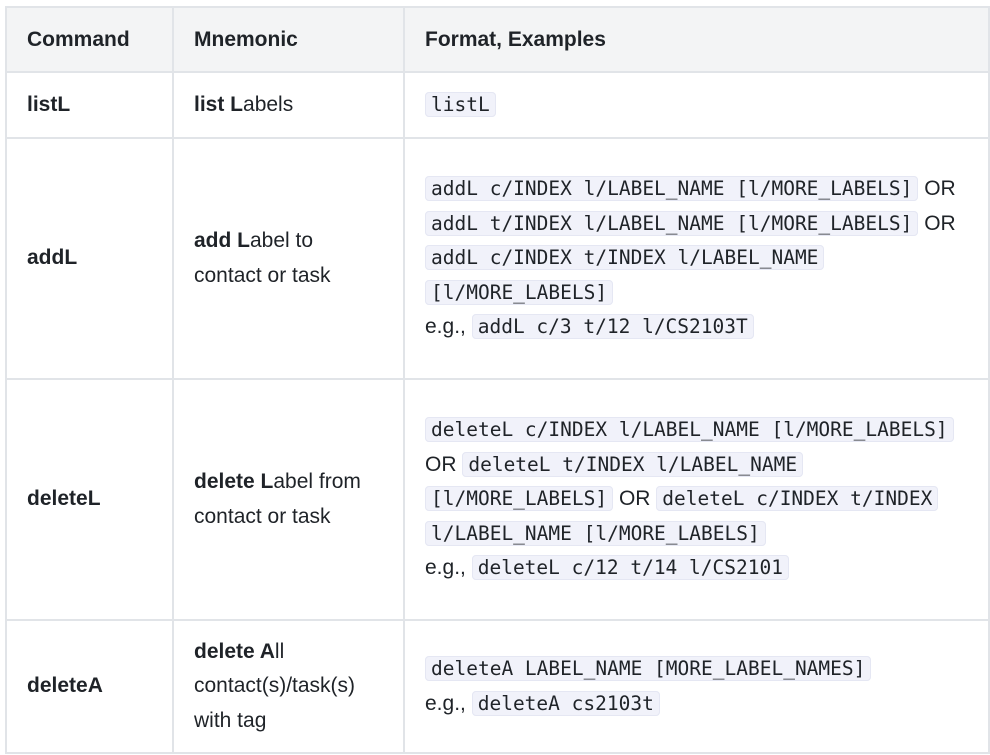 This screenshot has height=755, width=990. What do you see at coordinates (648, 668) in the screenshot?
I see `format-code: deleteA LABEL_NAME [MORE_LABEL_NAMES]` at bounding box center [648, 668].